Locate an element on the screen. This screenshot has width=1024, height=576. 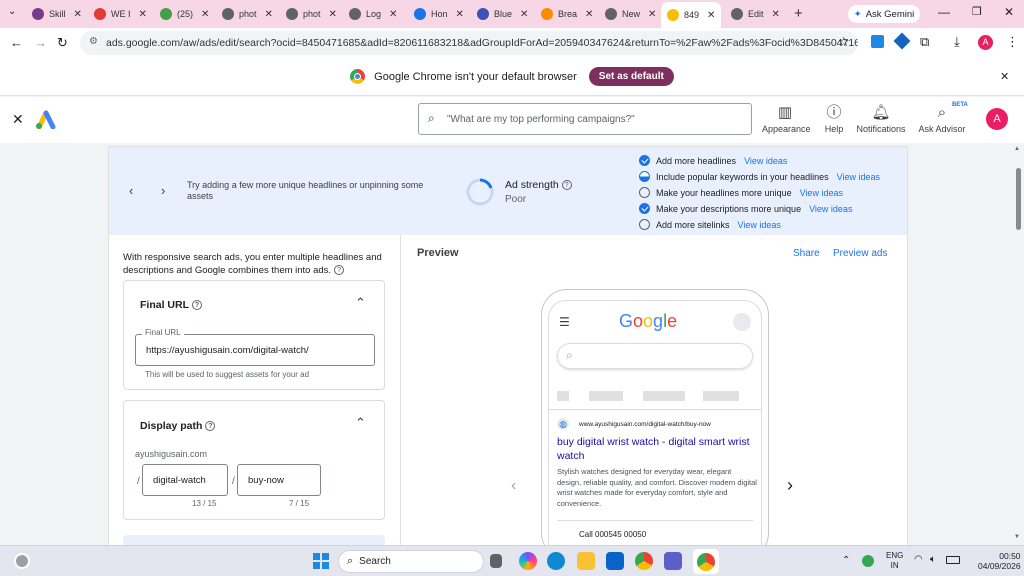
browser-tab: Skill ✕ is located at coordinates (57, 14).